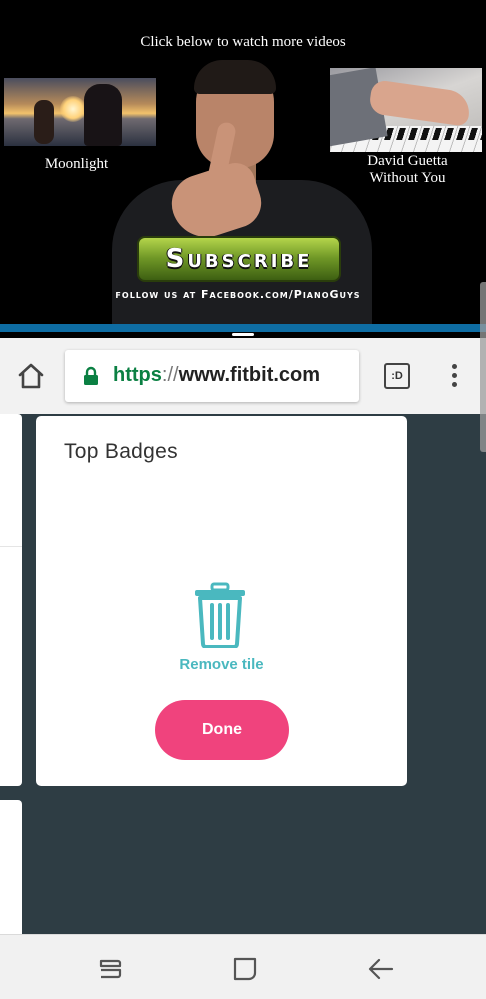 The image size is (486, 999). Describe the element at coordinates (243, 42) in the screenshot. I see `video-end-caption: Click below to watch more videos` at that location.